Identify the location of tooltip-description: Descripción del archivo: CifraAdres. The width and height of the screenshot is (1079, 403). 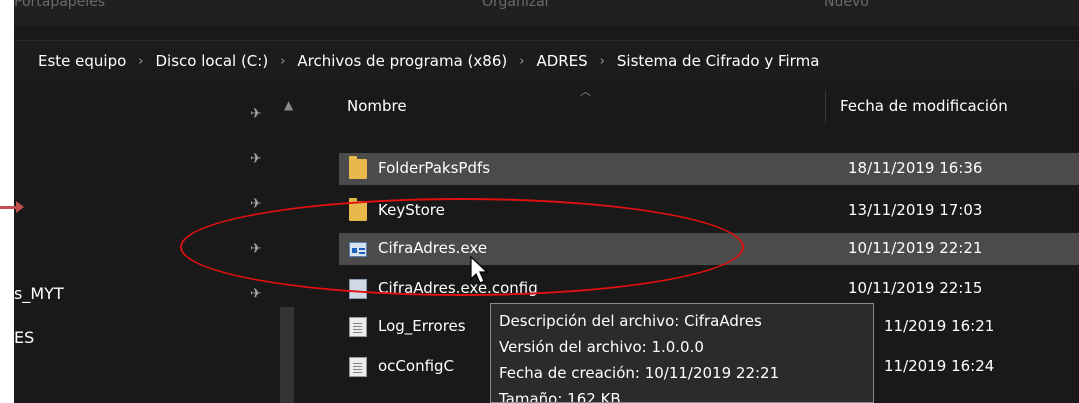
(630, 321).